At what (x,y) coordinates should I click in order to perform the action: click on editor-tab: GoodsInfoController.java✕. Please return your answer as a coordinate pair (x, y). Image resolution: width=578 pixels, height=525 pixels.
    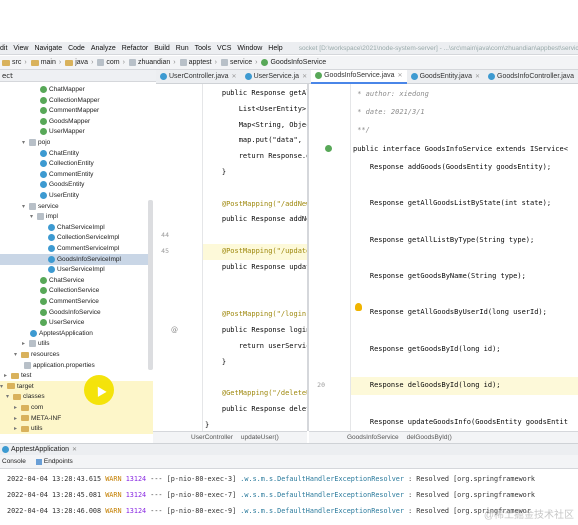
    Looking at the image, I should click on (531, 77).